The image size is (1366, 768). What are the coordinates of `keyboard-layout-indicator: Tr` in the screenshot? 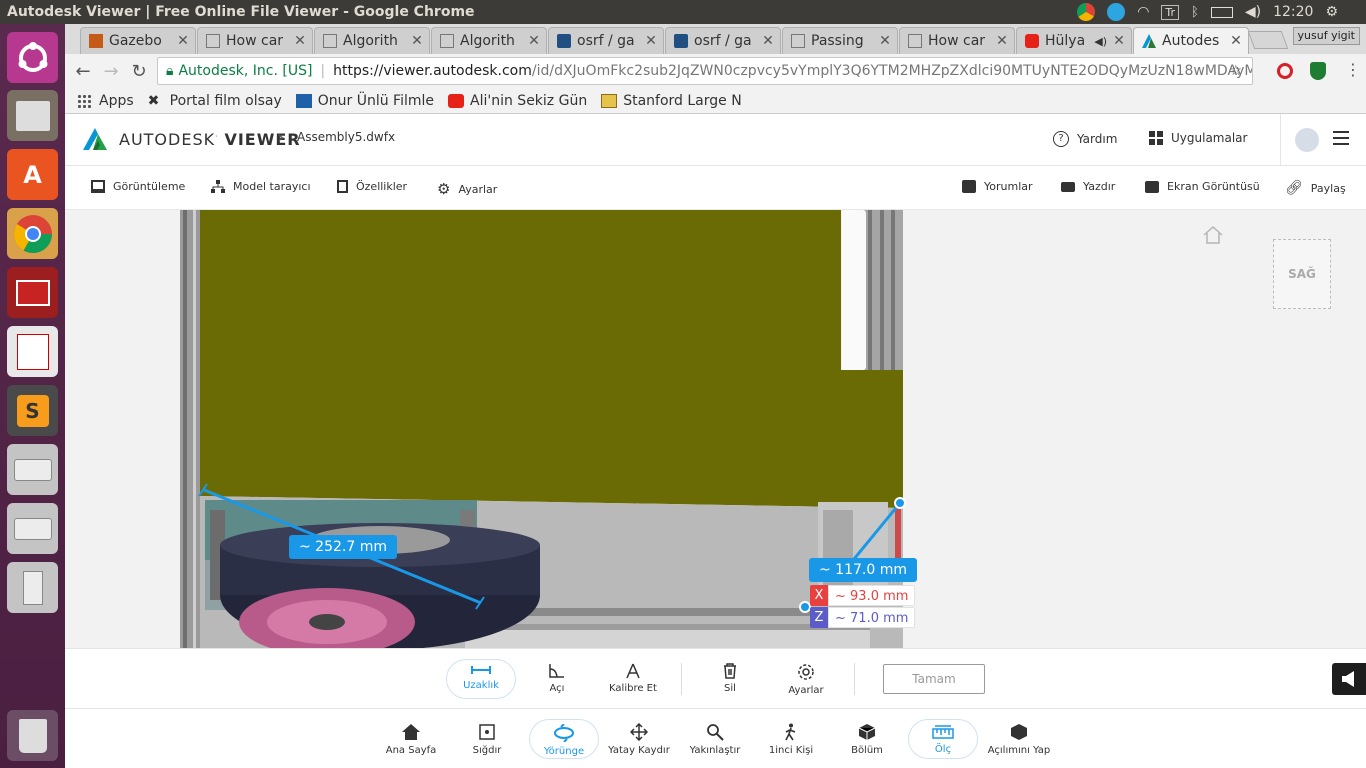 It's located at (1170, 12).